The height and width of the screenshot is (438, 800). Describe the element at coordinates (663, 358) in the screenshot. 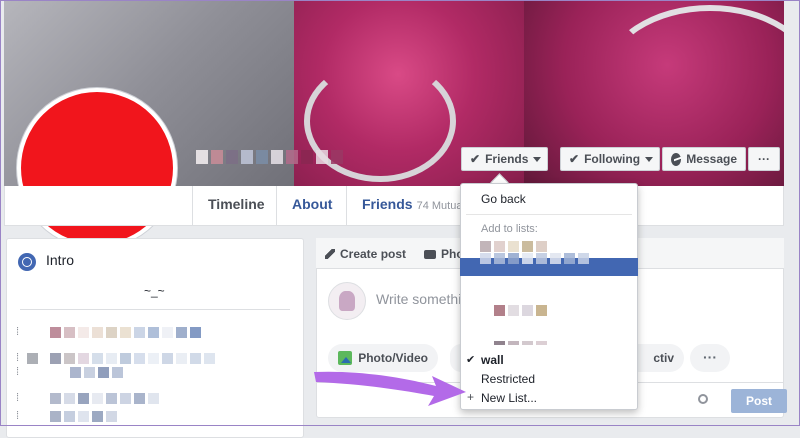

I see `feeling-activity-label: ctiv` at that location.